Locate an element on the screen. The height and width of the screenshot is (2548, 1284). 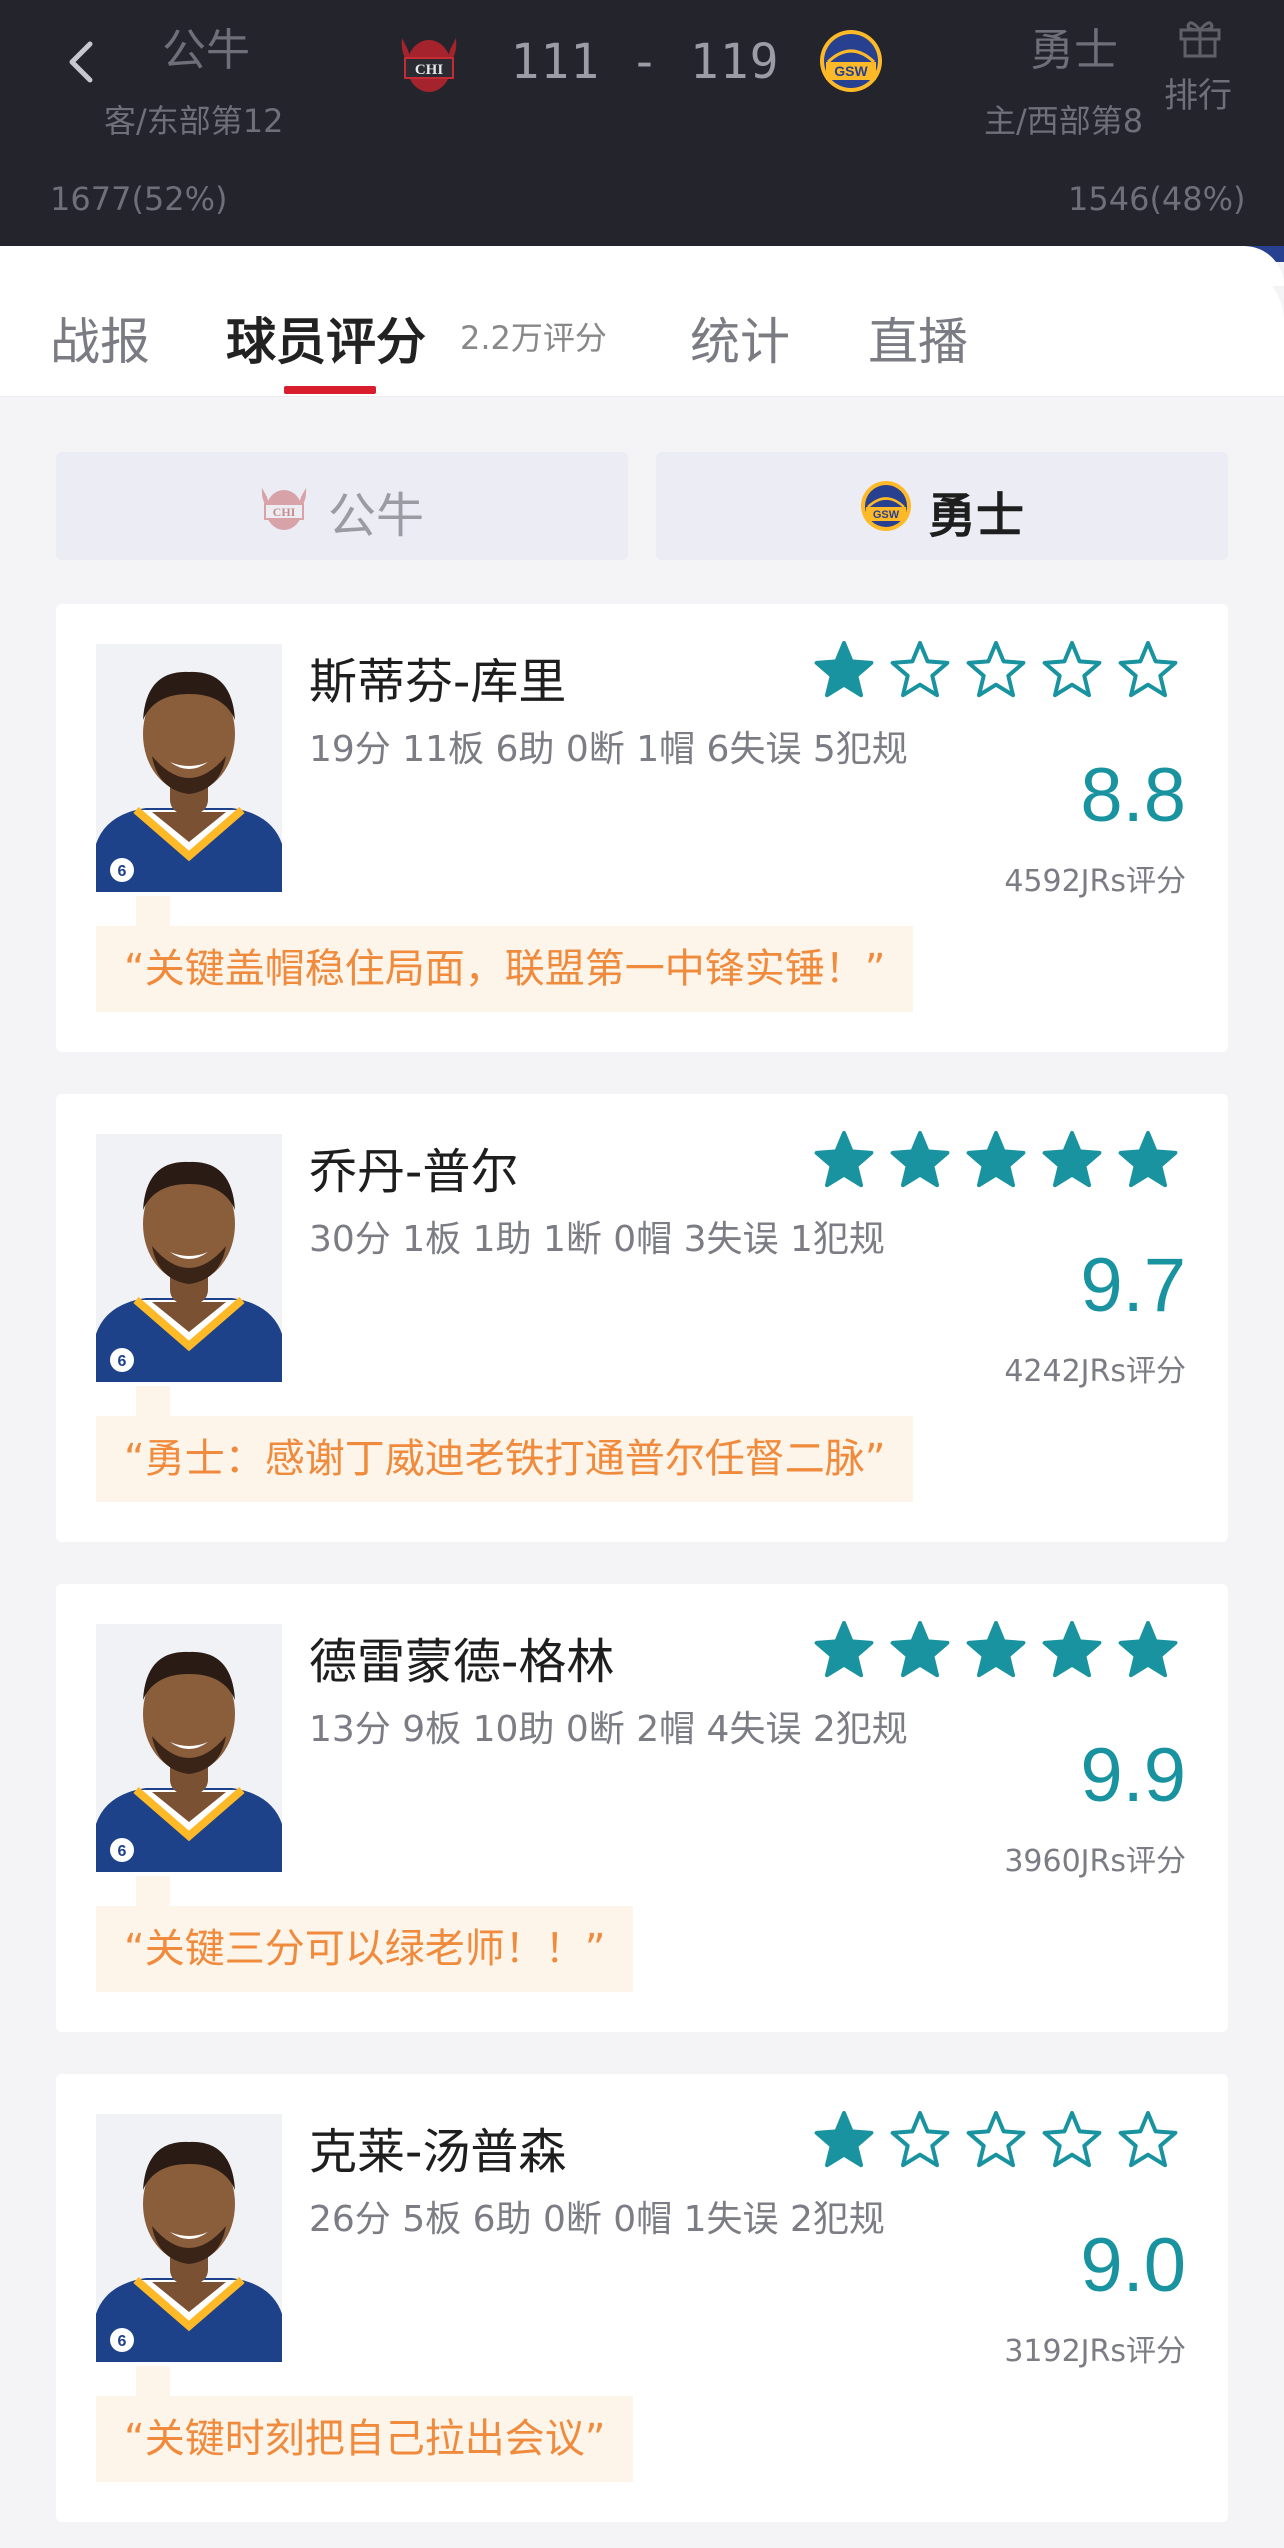
ranking-button: 排行 is located at coordinates (1199, 65).